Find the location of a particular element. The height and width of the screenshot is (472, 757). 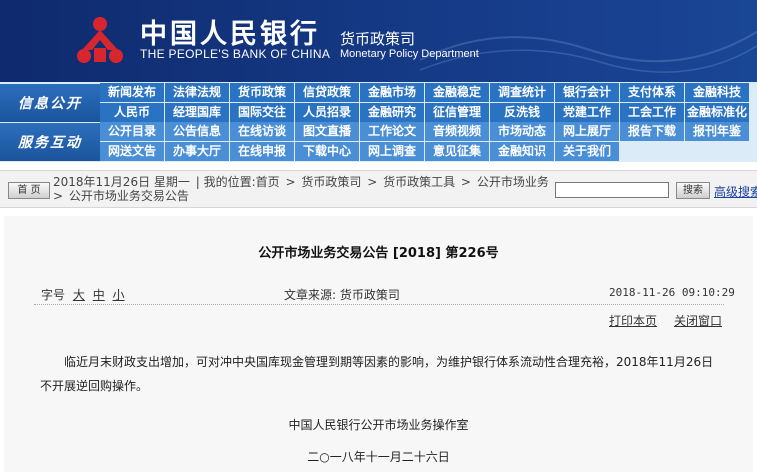

nav-item: 公开目录 is located at coordinates (132, 131).